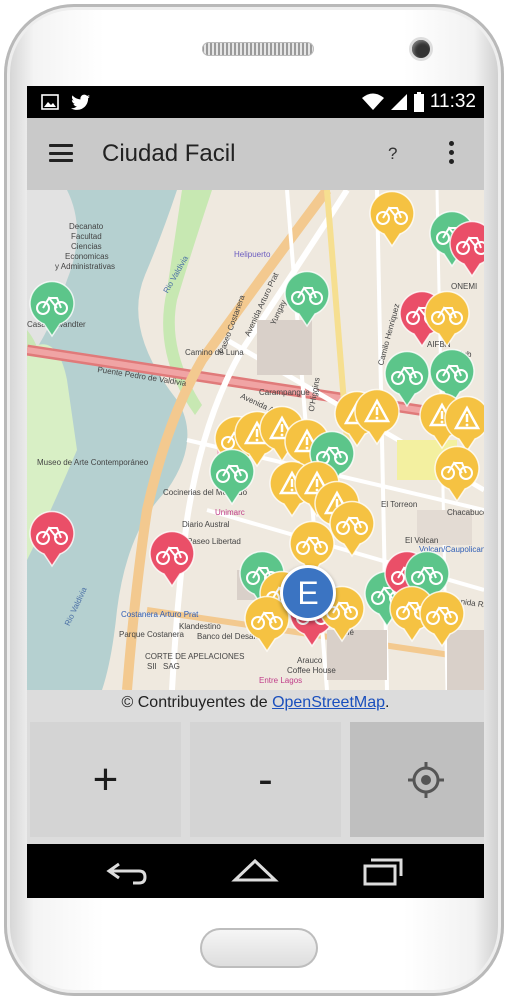 This screenshot has height=1000, width=510. I want to click on map-label: Arauco, so click(310, 660).